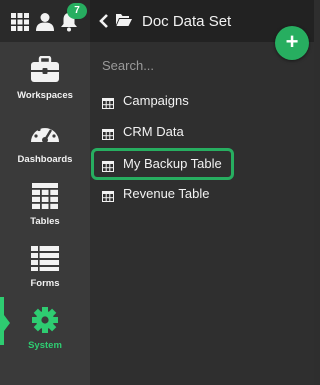 The width and height of the screenshot is (320, 385). I want to click on briefcase-icon, so click(45, 70).